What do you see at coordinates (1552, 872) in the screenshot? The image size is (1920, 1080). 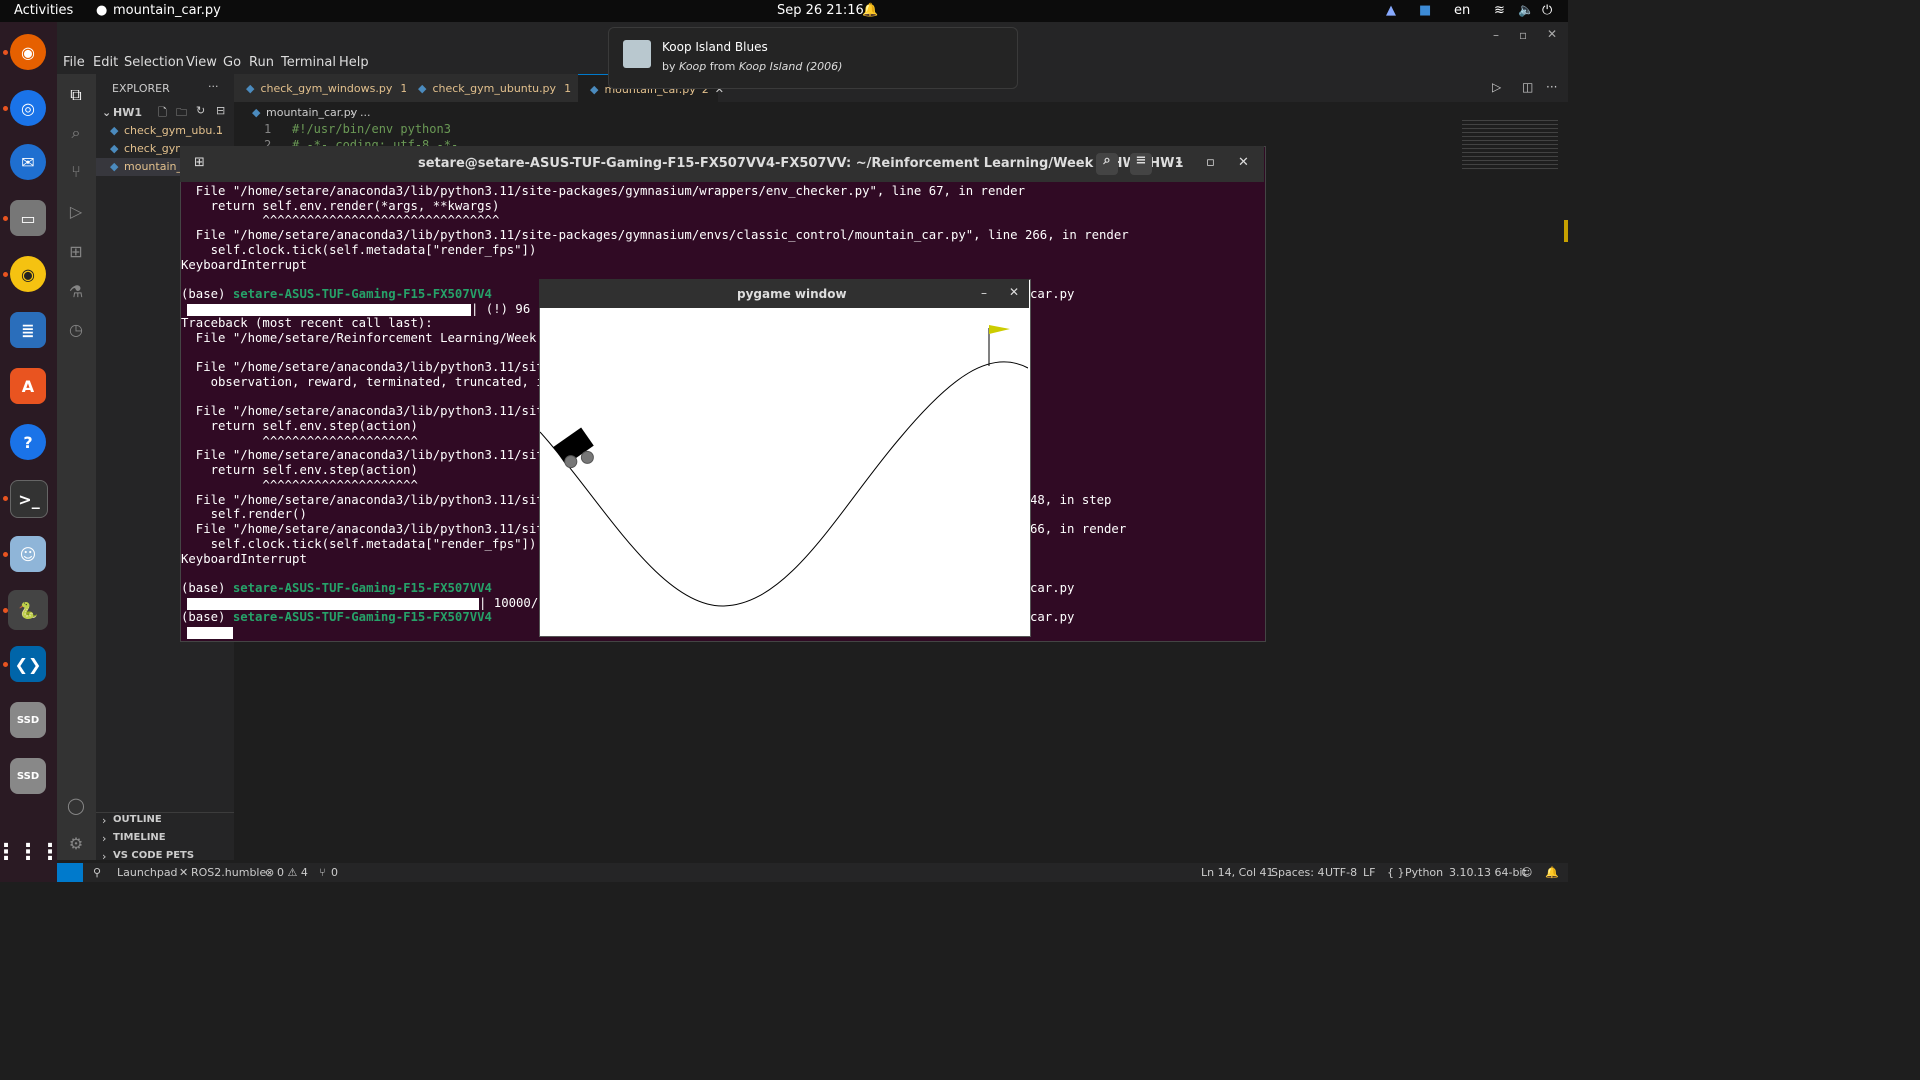 I see `notifications-bell-icon: 🔔` at bounding box center [1552, 872].